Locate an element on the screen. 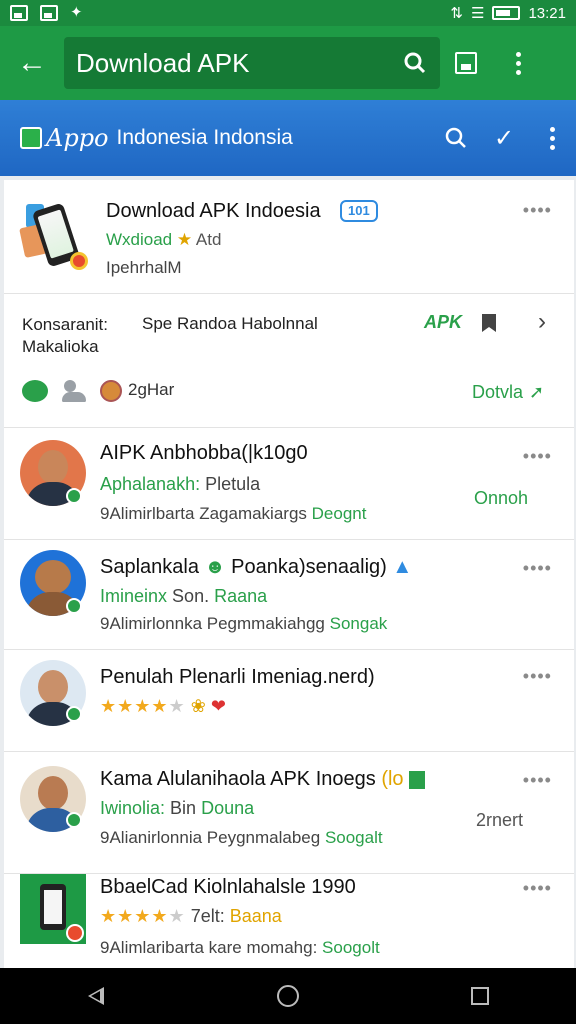 The height and width of the screenshot is (1024, 576). item-title-text: Saplankala is located at coordinates (149, 567).